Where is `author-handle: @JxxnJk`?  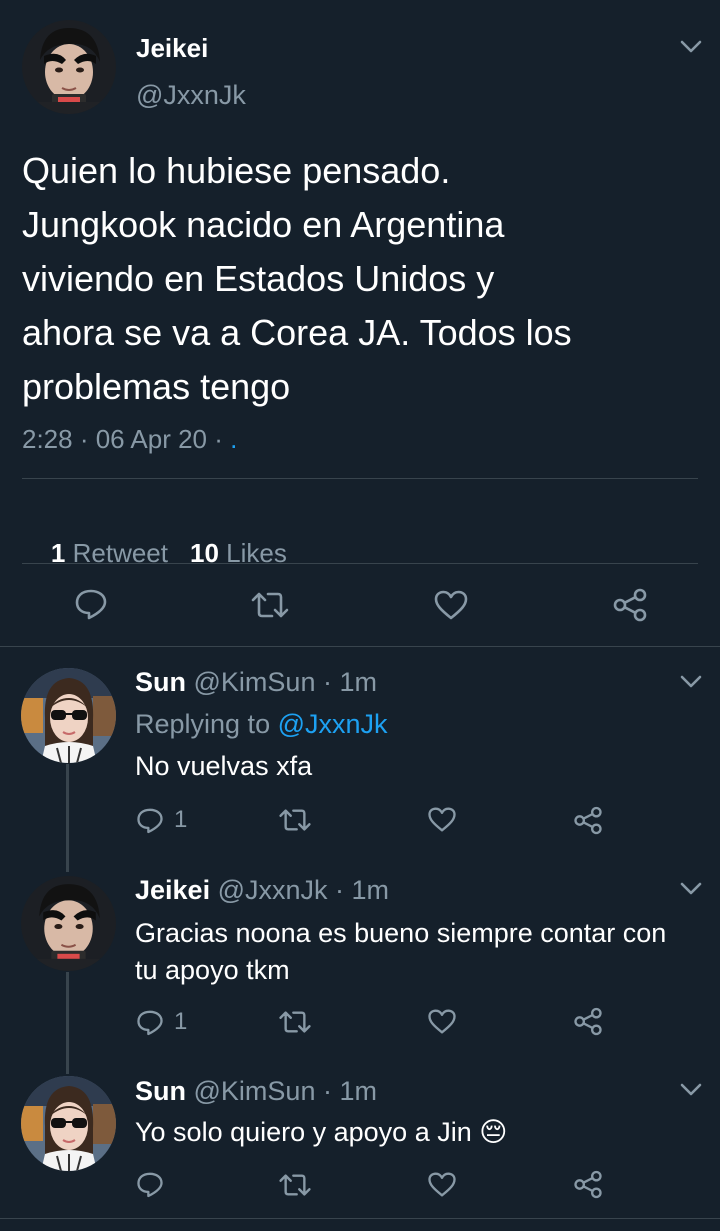 author-handle: @JxxnJk is located at coordinates (191, 95).